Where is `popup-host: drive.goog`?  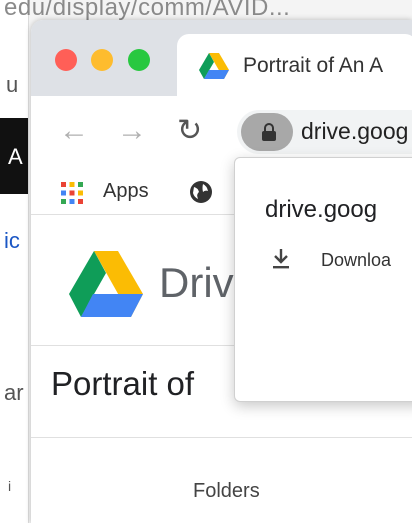 popup-host: drive.goog is located at coordinates (321, 209).